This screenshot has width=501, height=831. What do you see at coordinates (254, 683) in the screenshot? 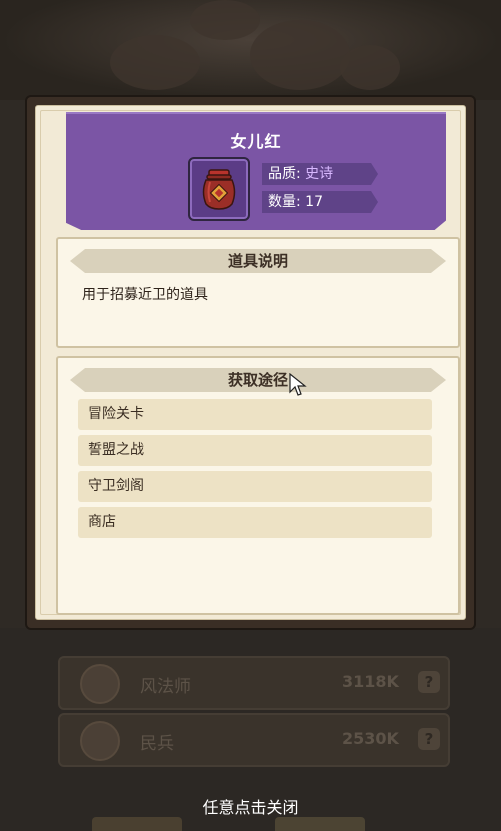
I see `background-row: 风法师 3118K ?` at bounding box center [254, 683].